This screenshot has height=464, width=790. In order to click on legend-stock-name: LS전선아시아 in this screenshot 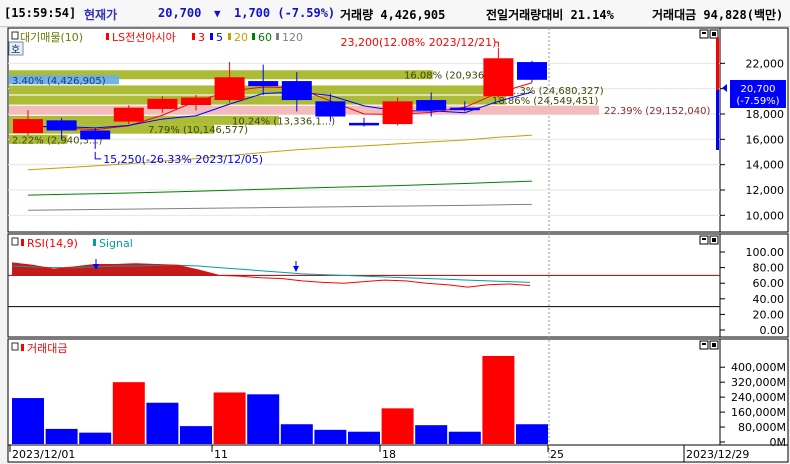, I will do `click(144, 37)`.